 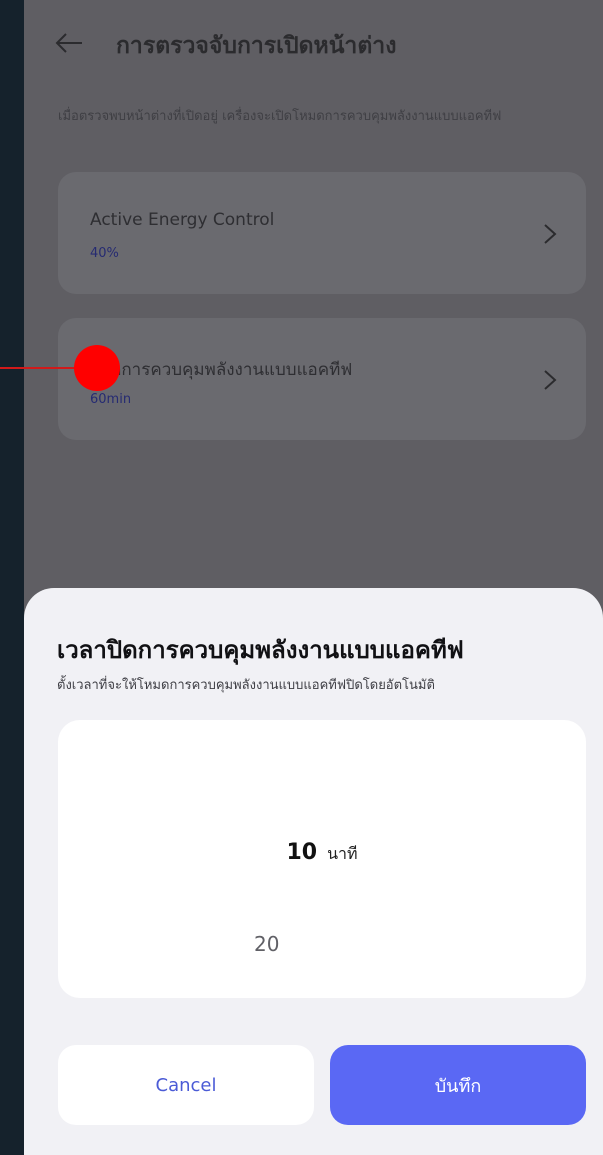 What do you see at coordinates (342, 853) in the screenshot?
I see `picker-unit: นาที` at bounding box center [342, 853].